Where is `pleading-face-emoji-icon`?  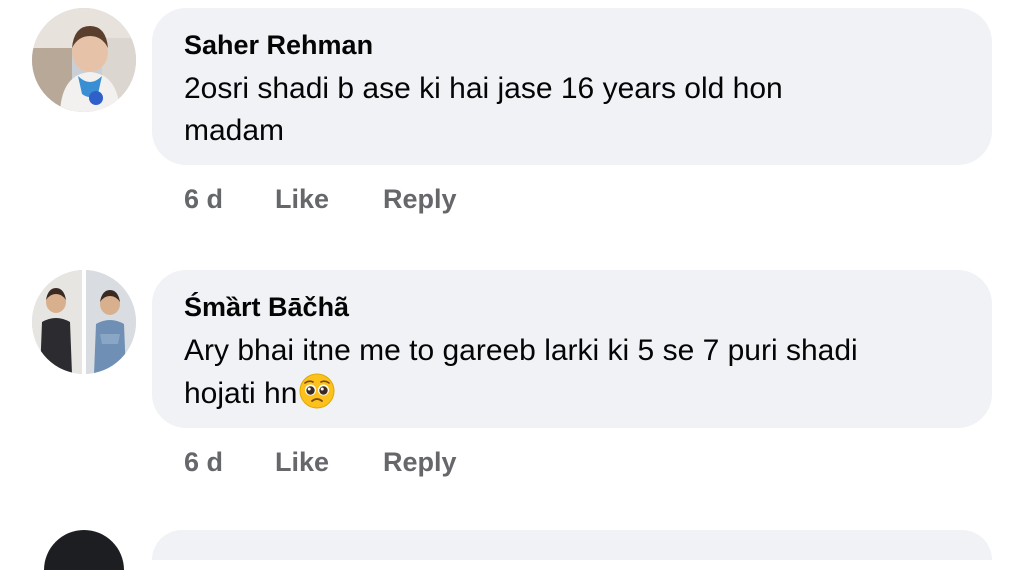
pleading-face-emoji-icon is located at coordinates (317, 391).